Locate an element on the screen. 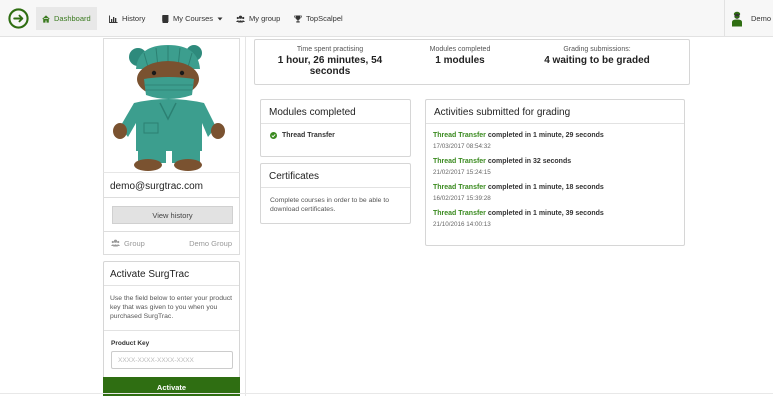 The height and width of the screenshot is (396, 773). user-menu: Demo is located at coordinates (751, 18).